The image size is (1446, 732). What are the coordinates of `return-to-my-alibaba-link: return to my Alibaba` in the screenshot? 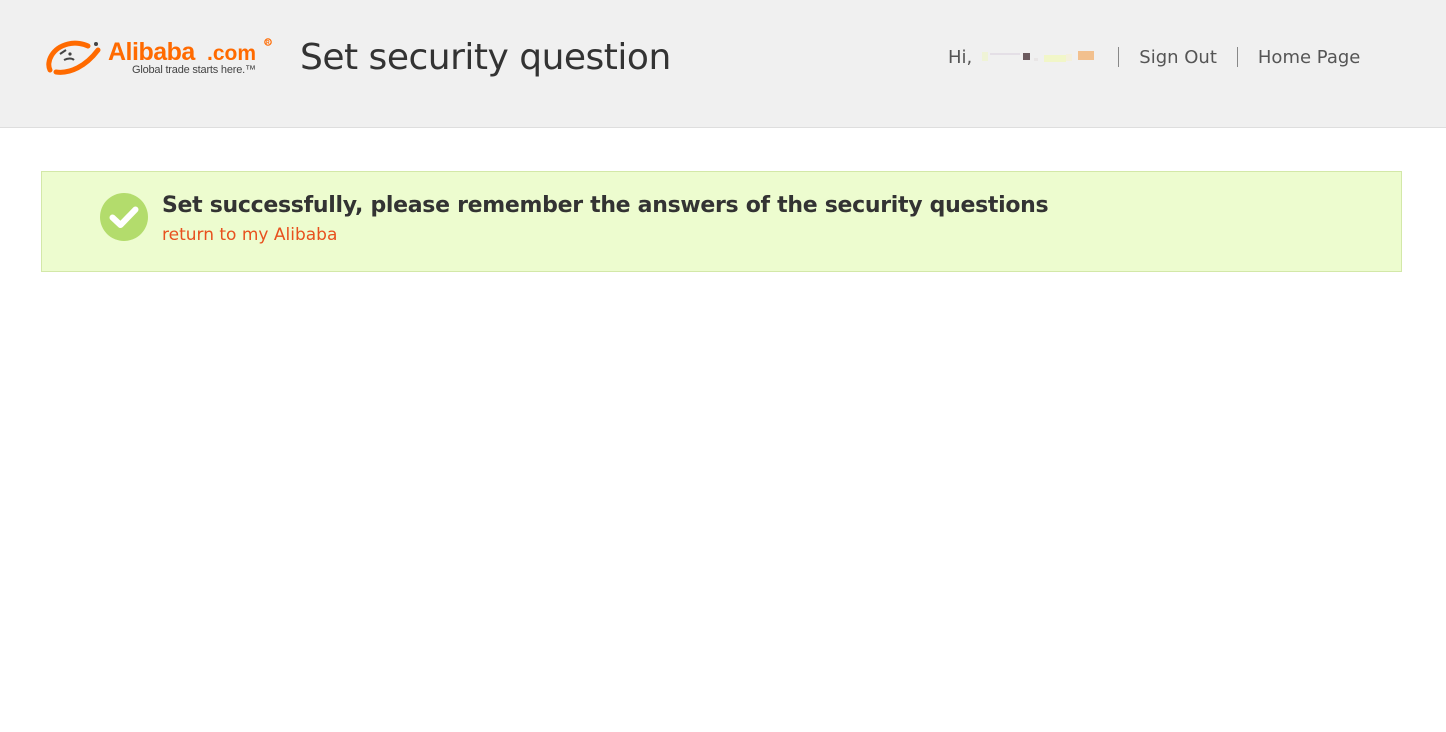 It's located at (249, 235).